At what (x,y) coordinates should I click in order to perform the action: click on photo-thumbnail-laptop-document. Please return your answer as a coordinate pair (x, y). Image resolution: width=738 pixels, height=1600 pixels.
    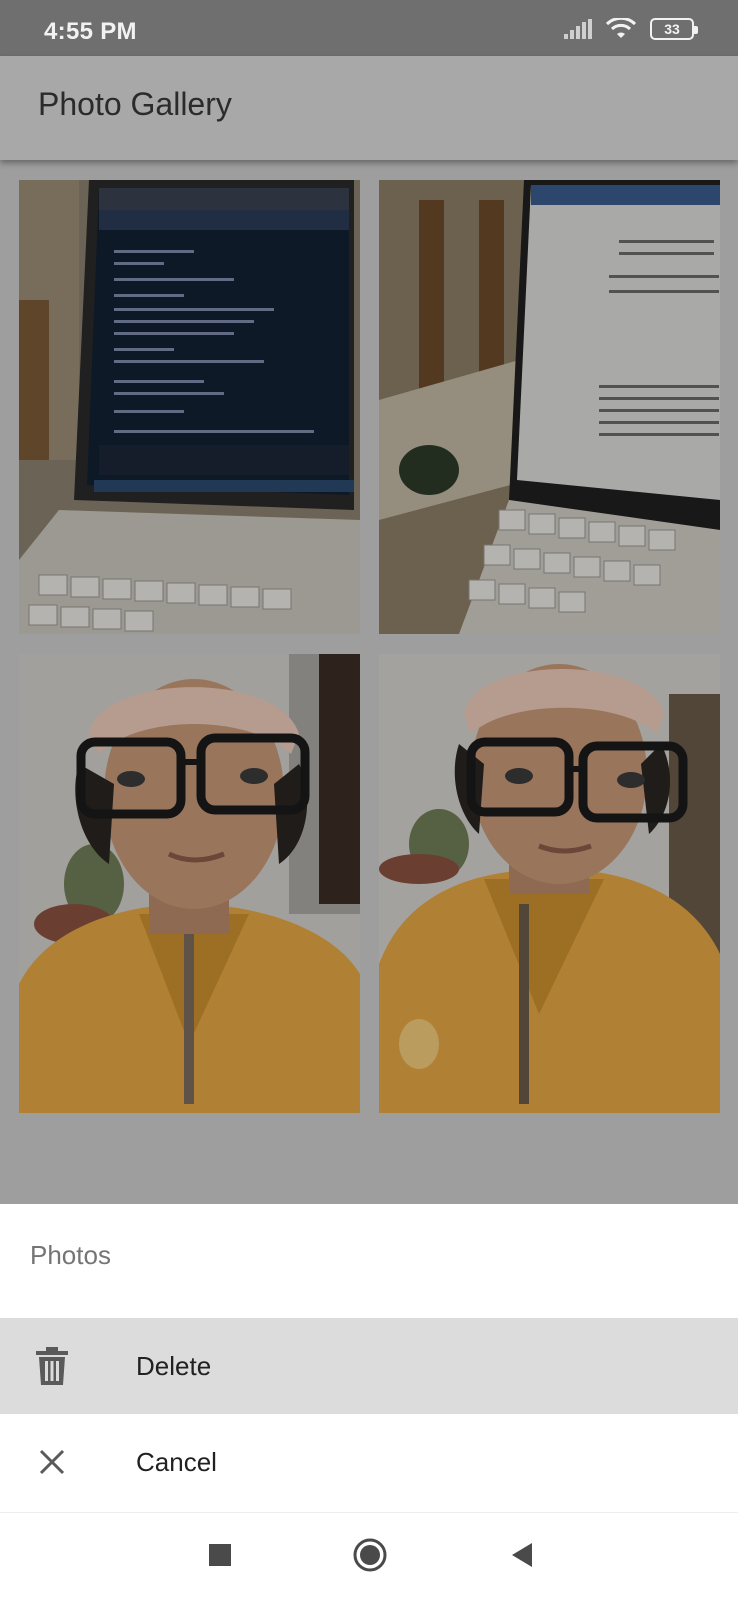
    Looking at the image, I should click on (549, 407).